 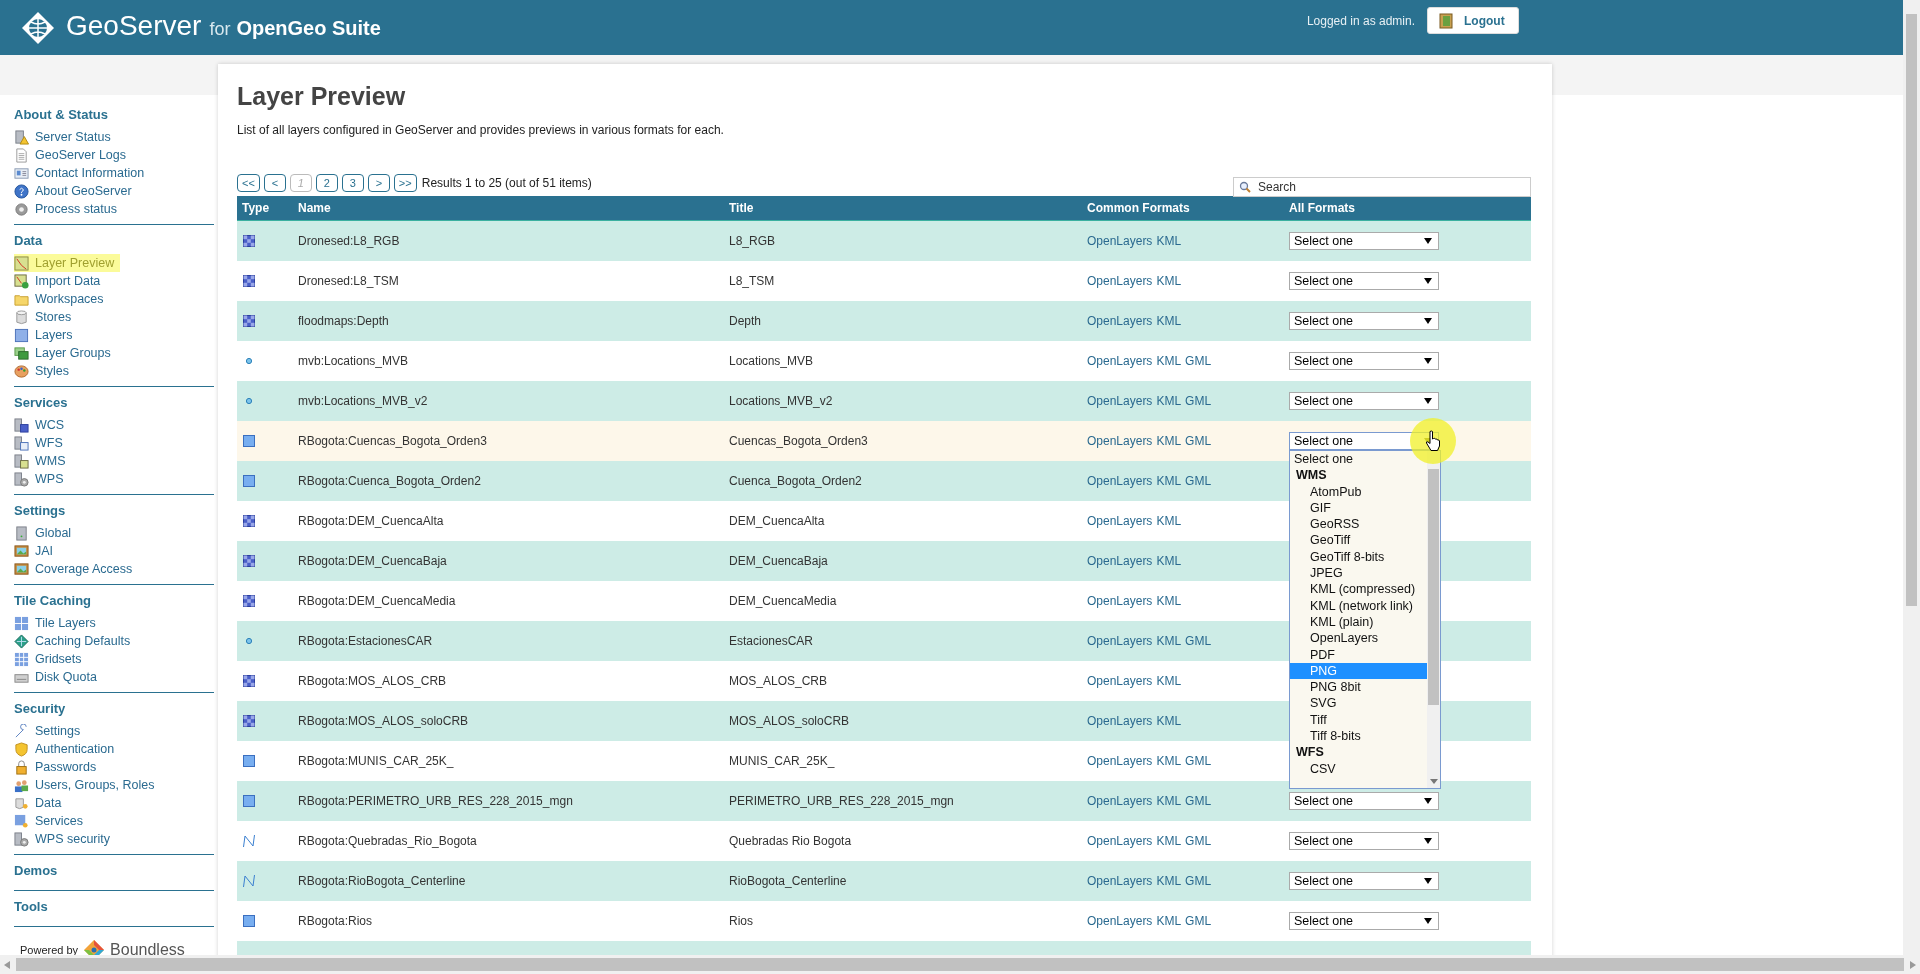 What do you see at coordinates (352, 183) in the screenshot?
I see `pagination-button: 3` at bounding box center [352, 183].